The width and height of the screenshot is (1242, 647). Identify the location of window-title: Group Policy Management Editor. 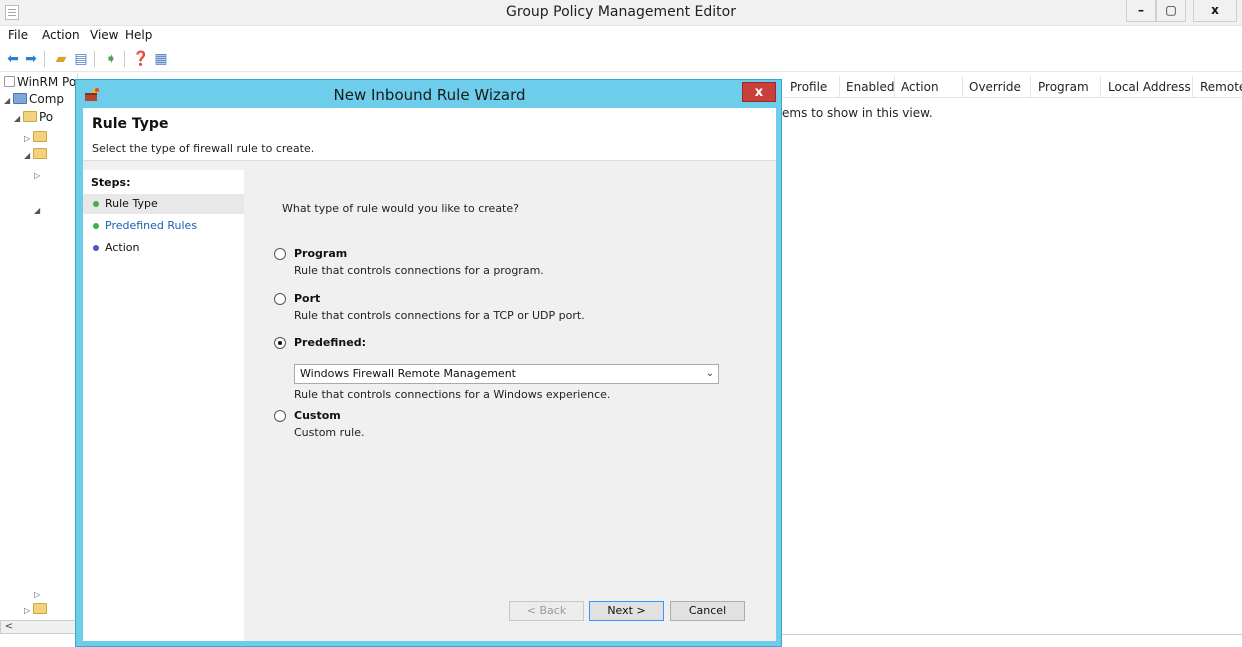
(621, 12).